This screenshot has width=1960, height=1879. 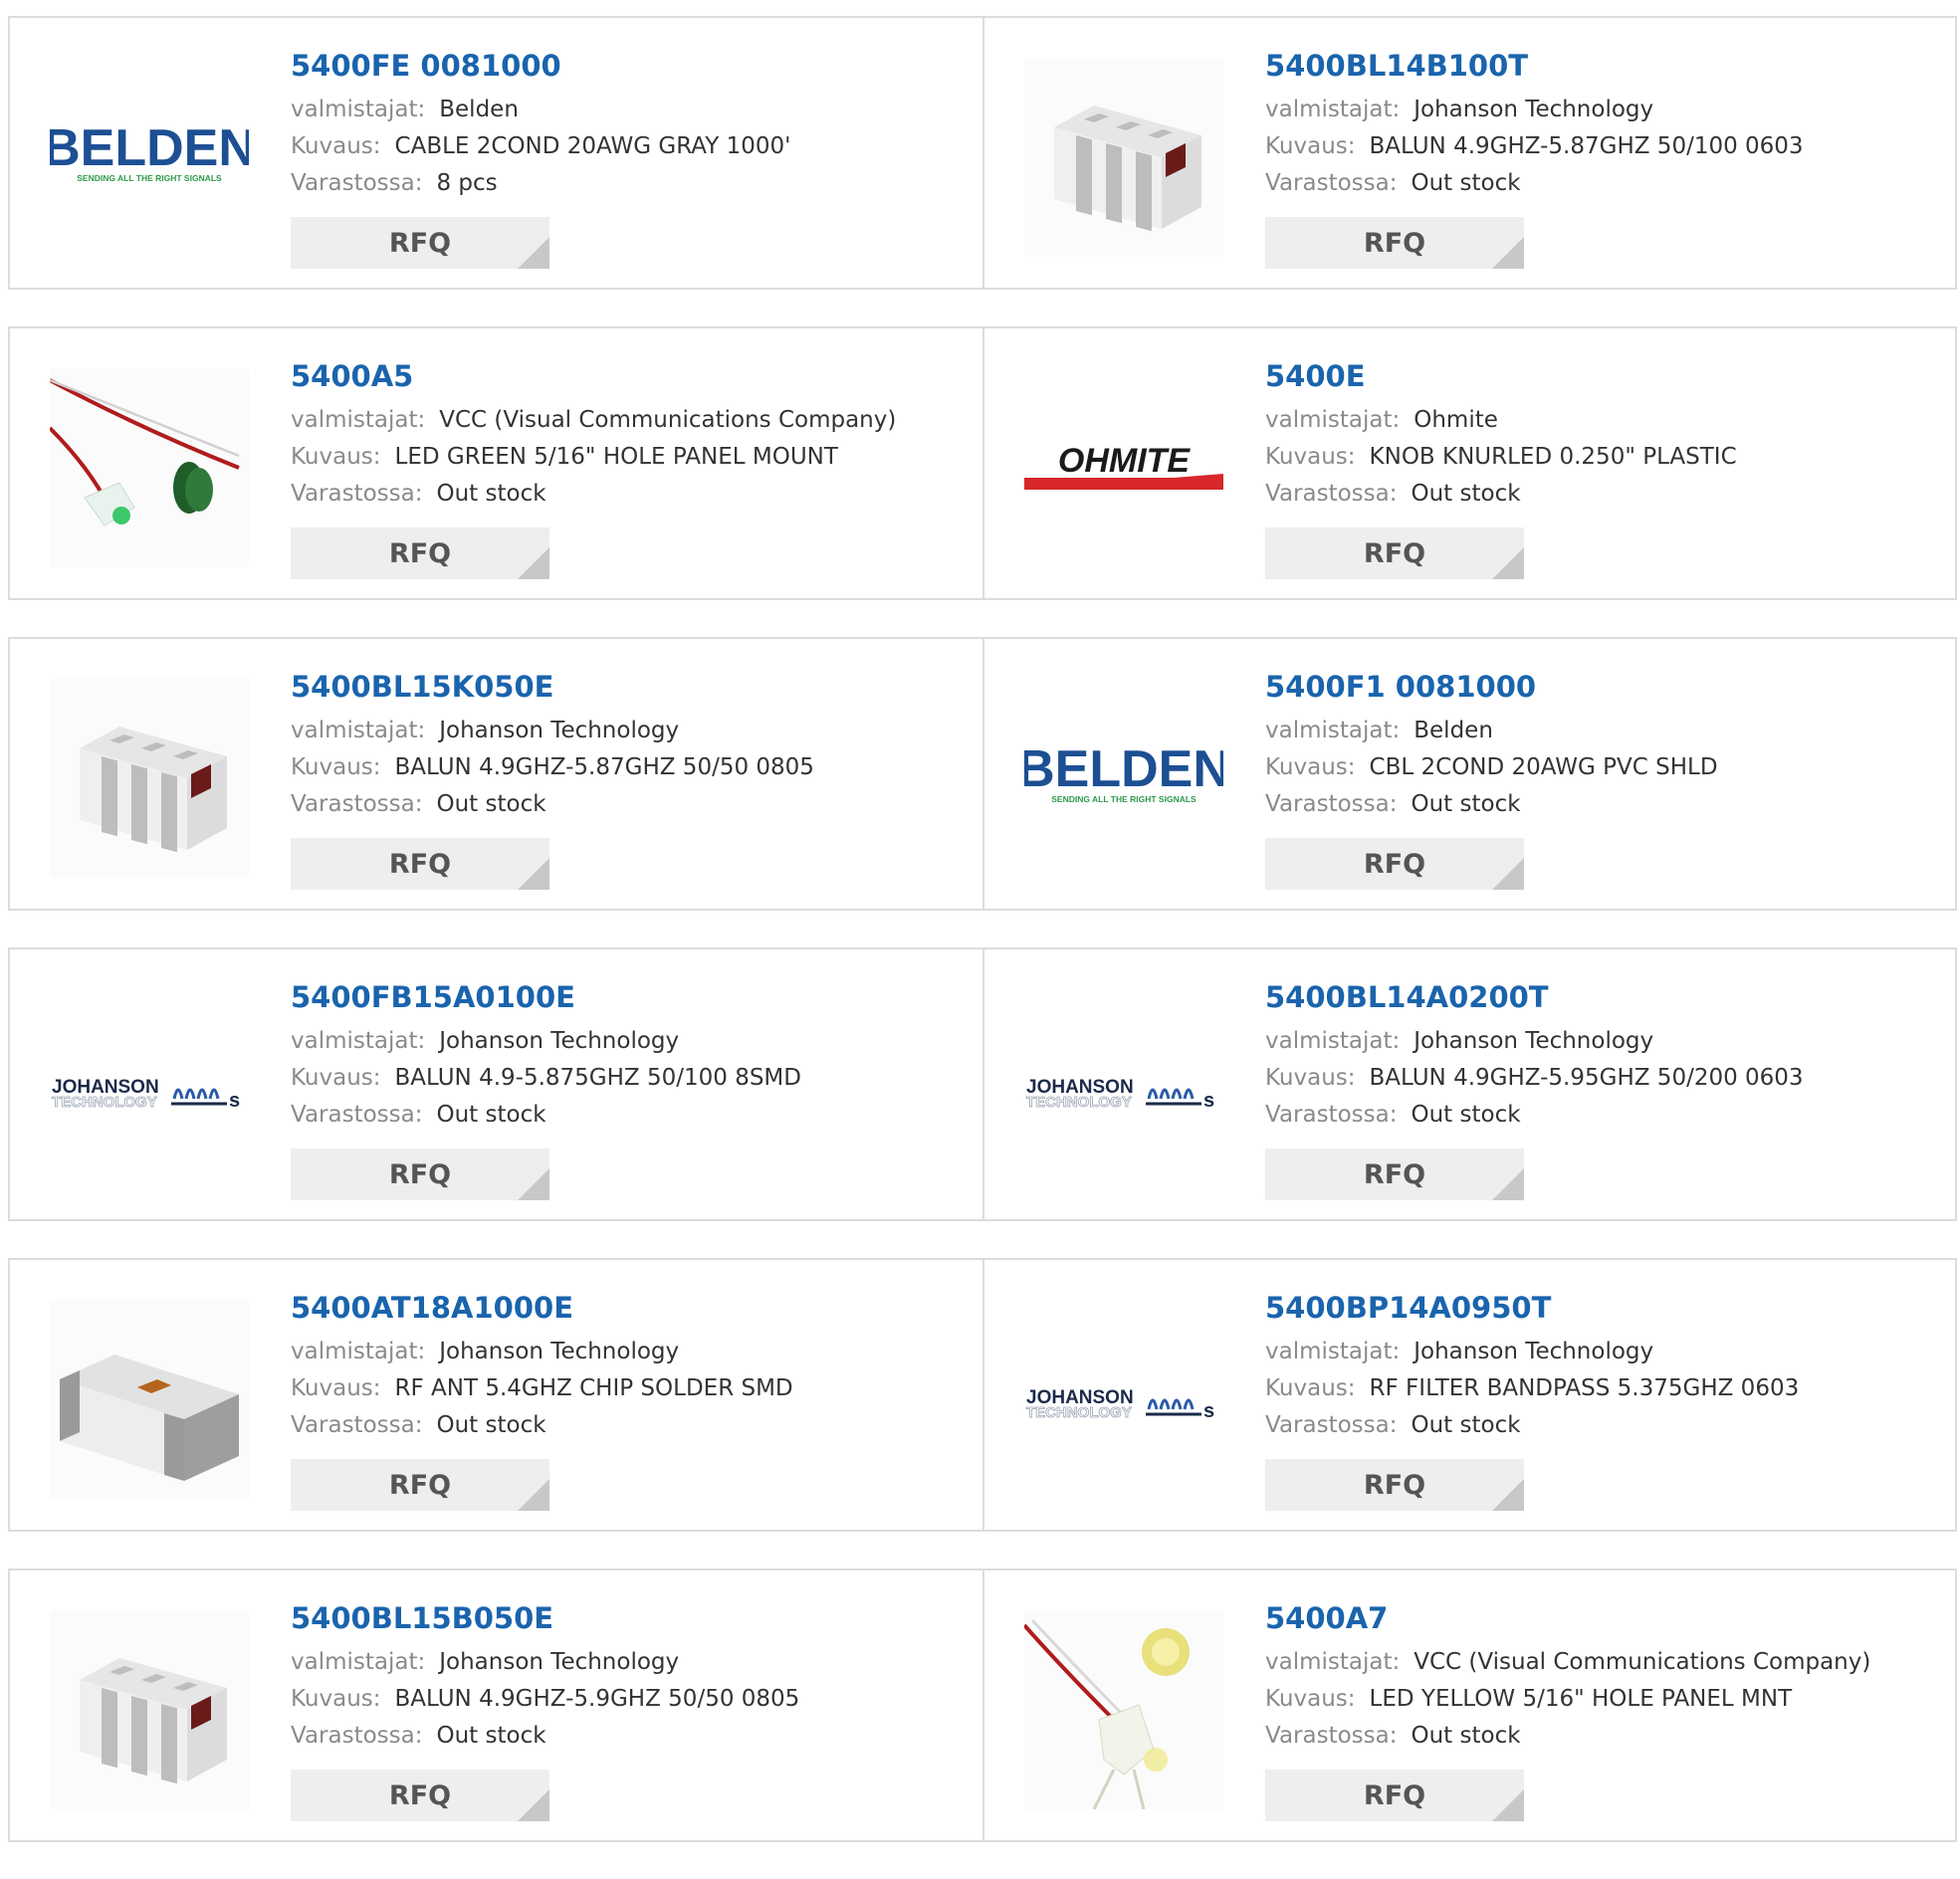 What do you see at coordinates (597, 1078) in the screenshot?
I see `description-value: BALUN 4.9-5.875GHZ 50/100 8SMD` at bounding box center [597, 1078].